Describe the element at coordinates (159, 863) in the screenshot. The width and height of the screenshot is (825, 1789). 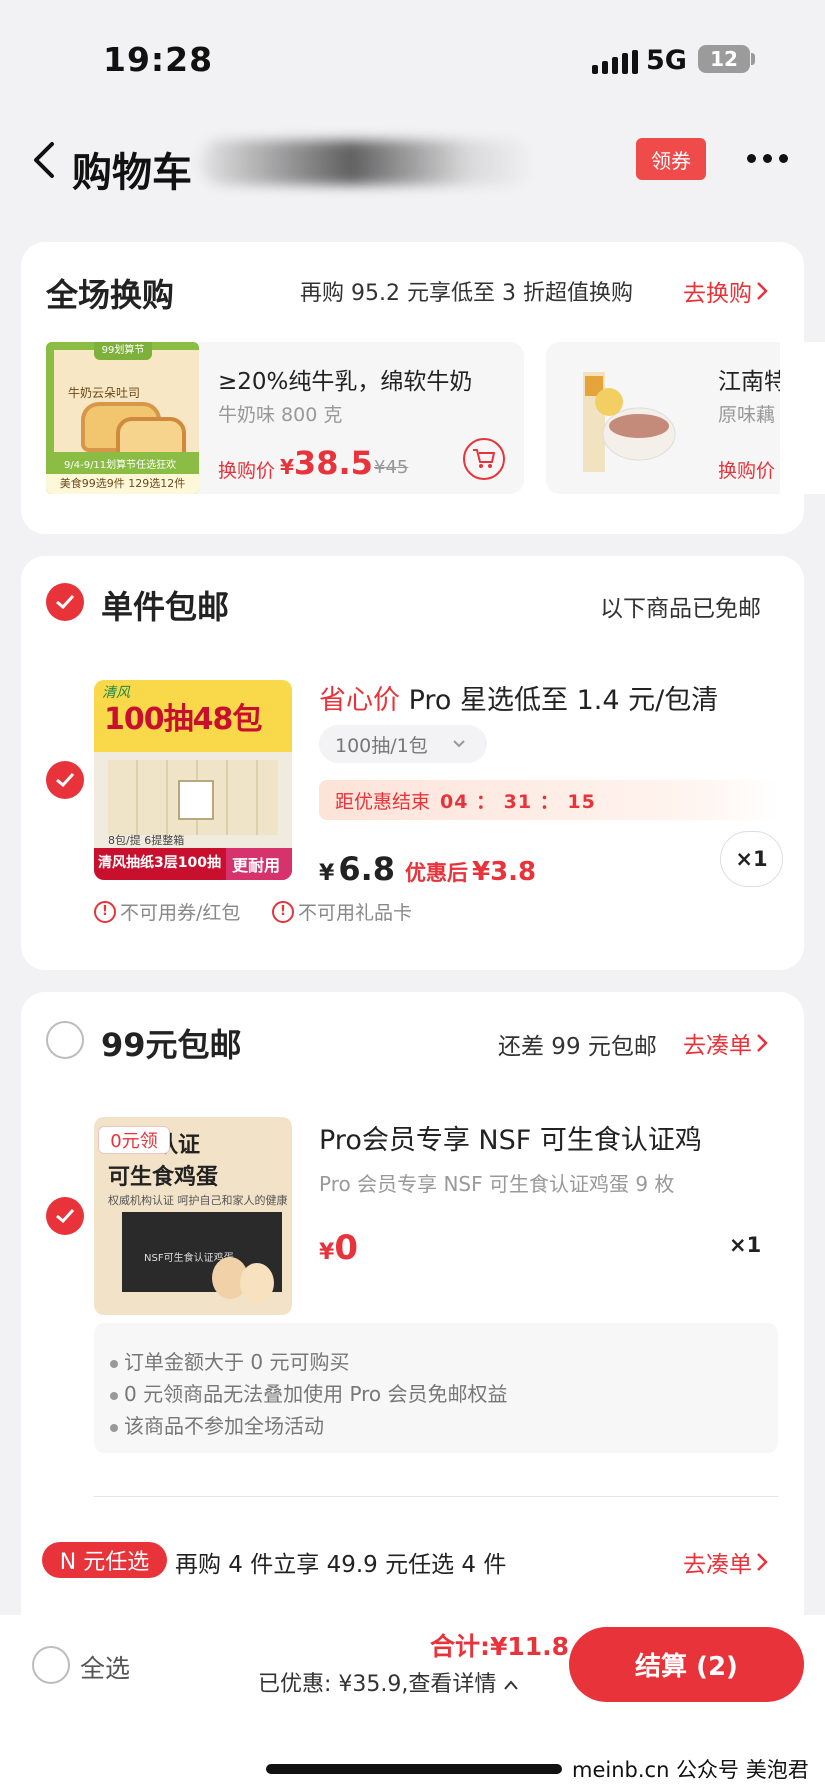
I see `image-bottom-text: 清风抽纸3层100抽` at that location.